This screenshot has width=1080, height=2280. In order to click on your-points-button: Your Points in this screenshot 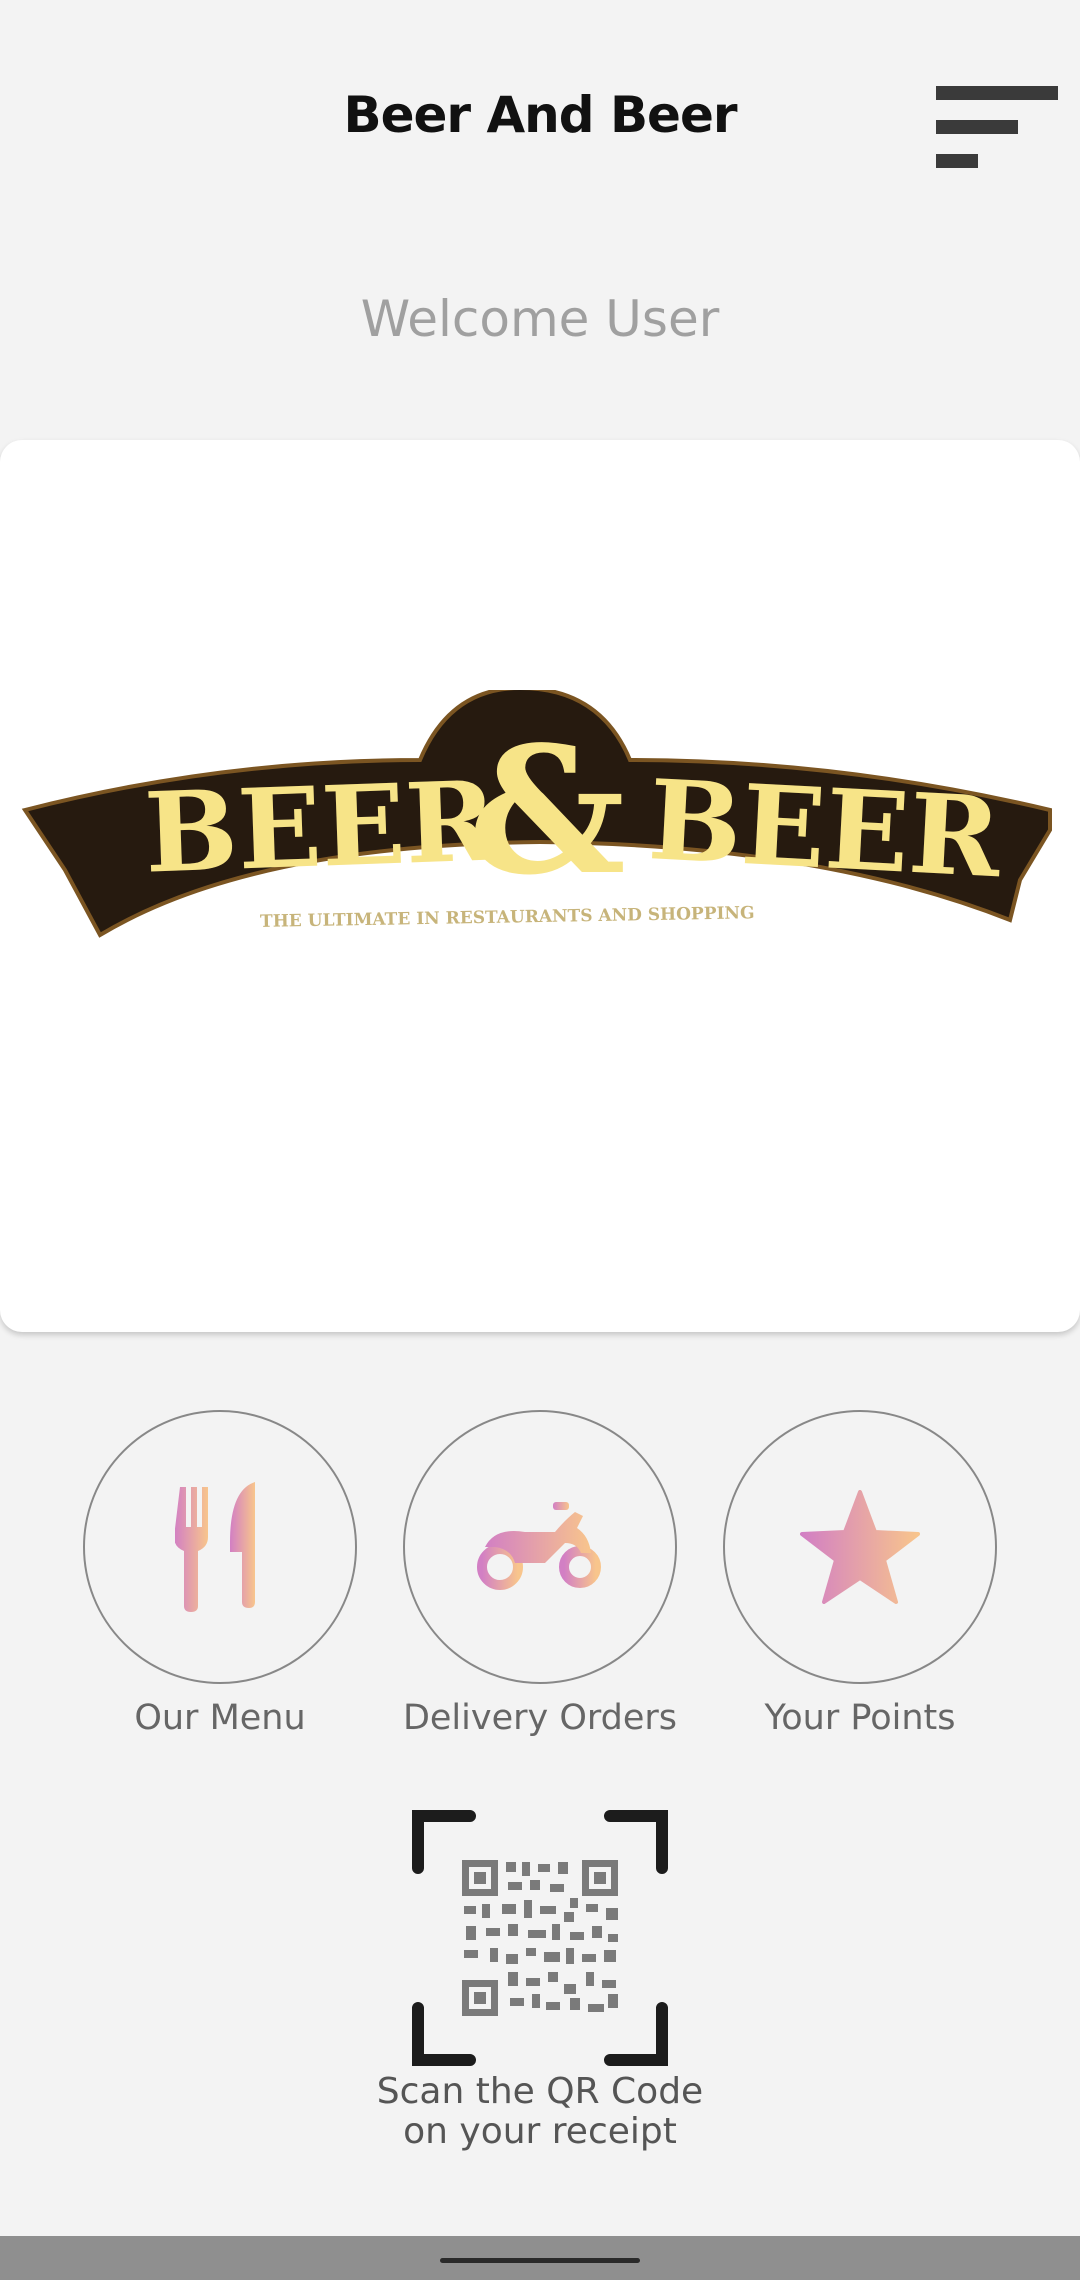, I will do `click(860, 1574)`.